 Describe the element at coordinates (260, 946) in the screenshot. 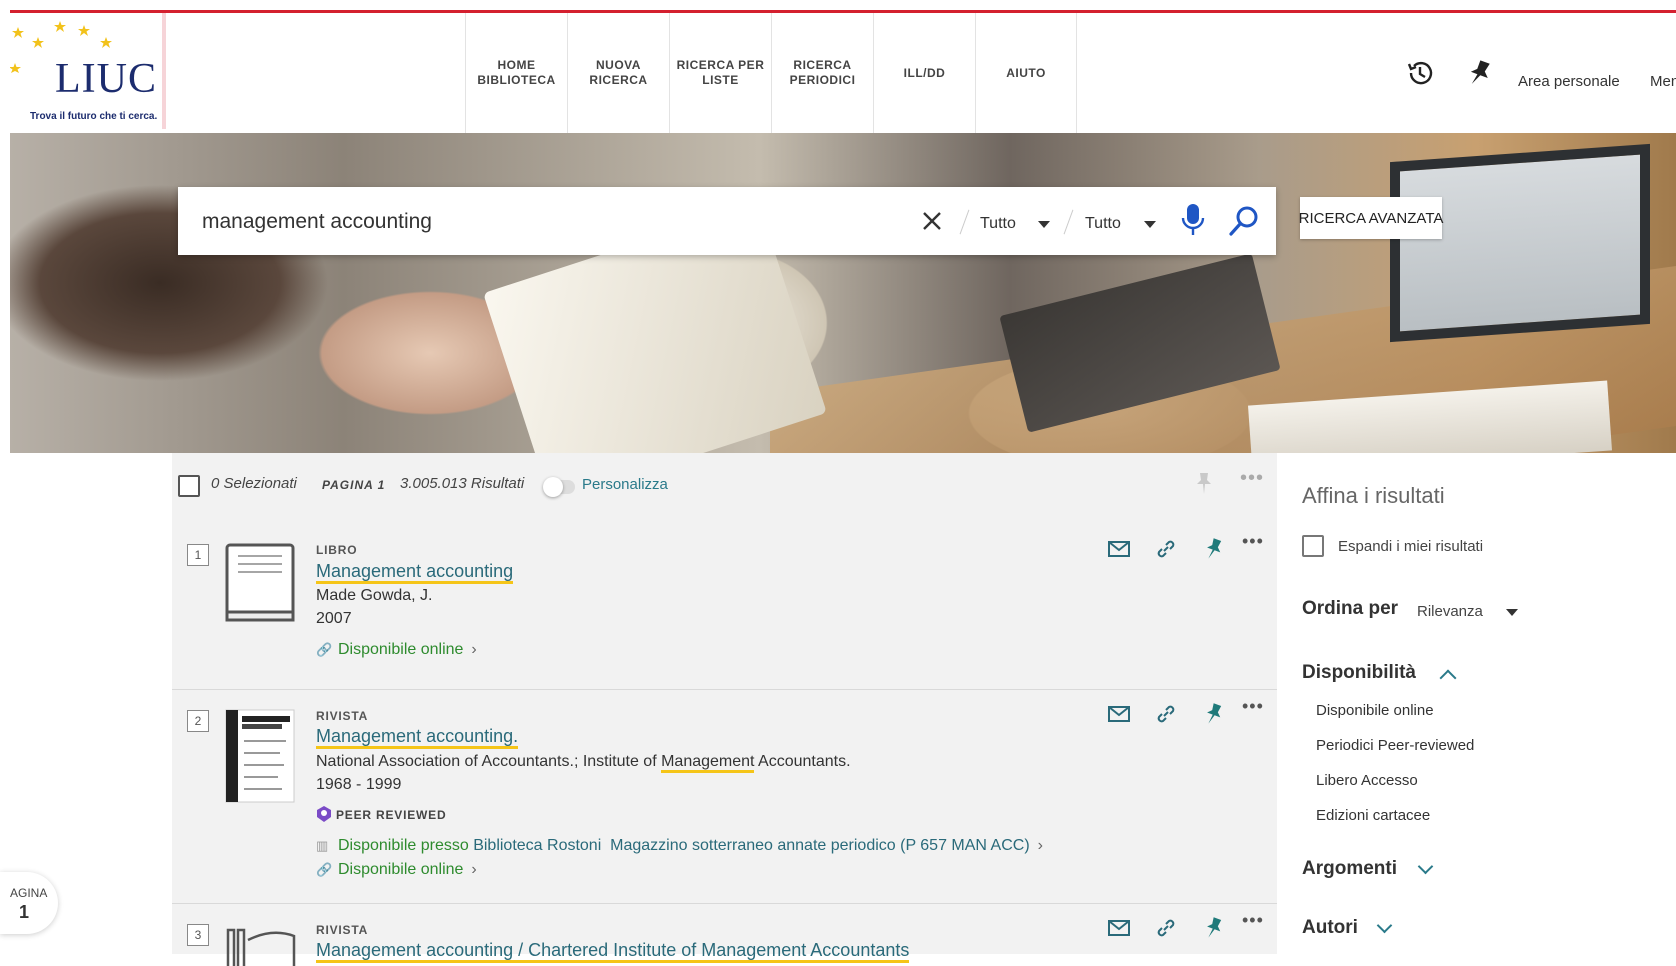

I see `journal-icon` at that location.